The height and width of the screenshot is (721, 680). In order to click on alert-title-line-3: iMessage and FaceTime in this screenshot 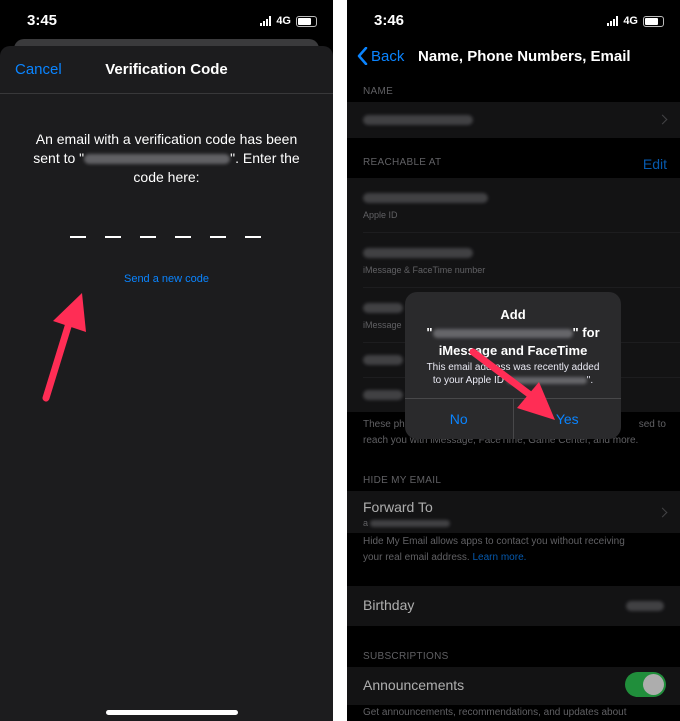, I will do `click(513, 350)`.